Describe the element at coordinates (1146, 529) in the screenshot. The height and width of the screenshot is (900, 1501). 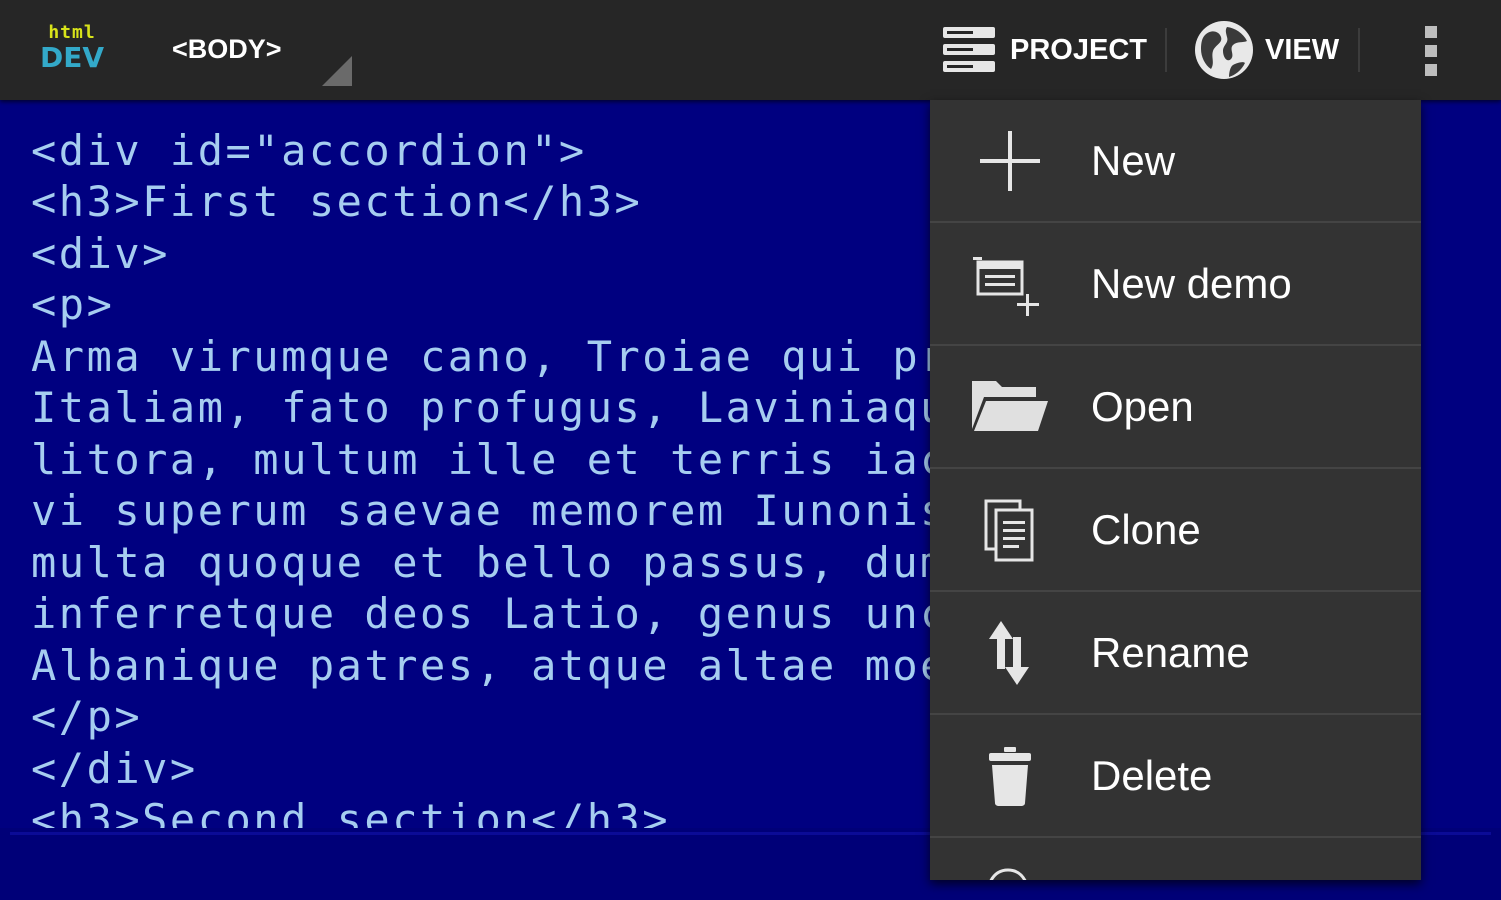
I see `menu-item-label: Clone` at that location.